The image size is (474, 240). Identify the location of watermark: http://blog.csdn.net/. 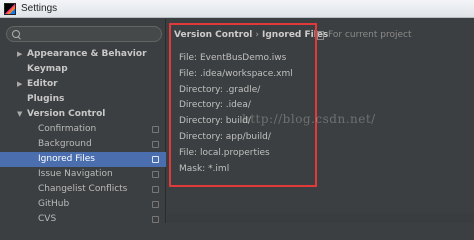
(309, 119).